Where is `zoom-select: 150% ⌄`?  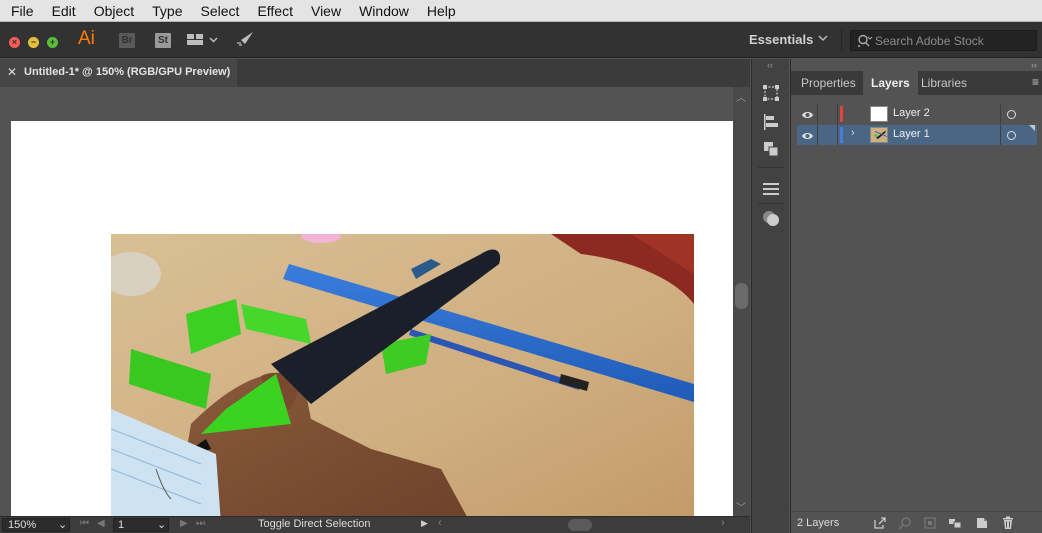
zoom-select: 150% ⌄ is located at coordinates (36, 525).